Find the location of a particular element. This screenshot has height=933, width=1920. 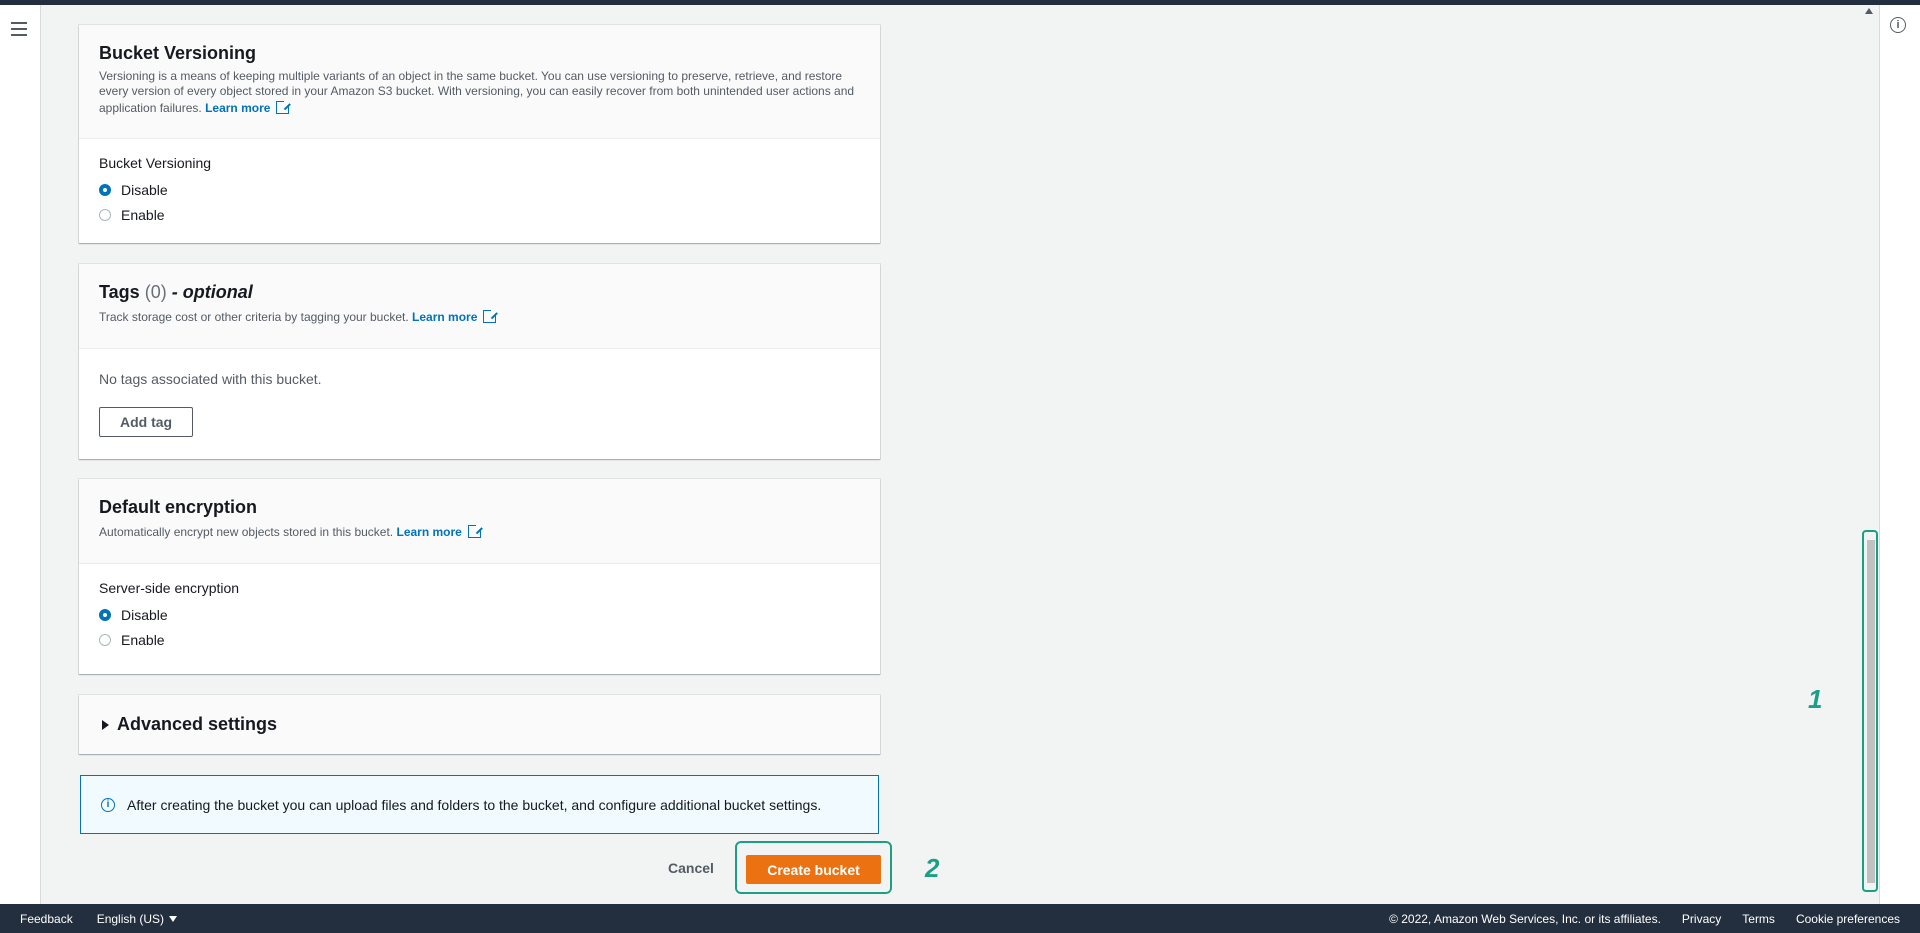

add-tag-button: Add tag is located at coordinates (146, 422).